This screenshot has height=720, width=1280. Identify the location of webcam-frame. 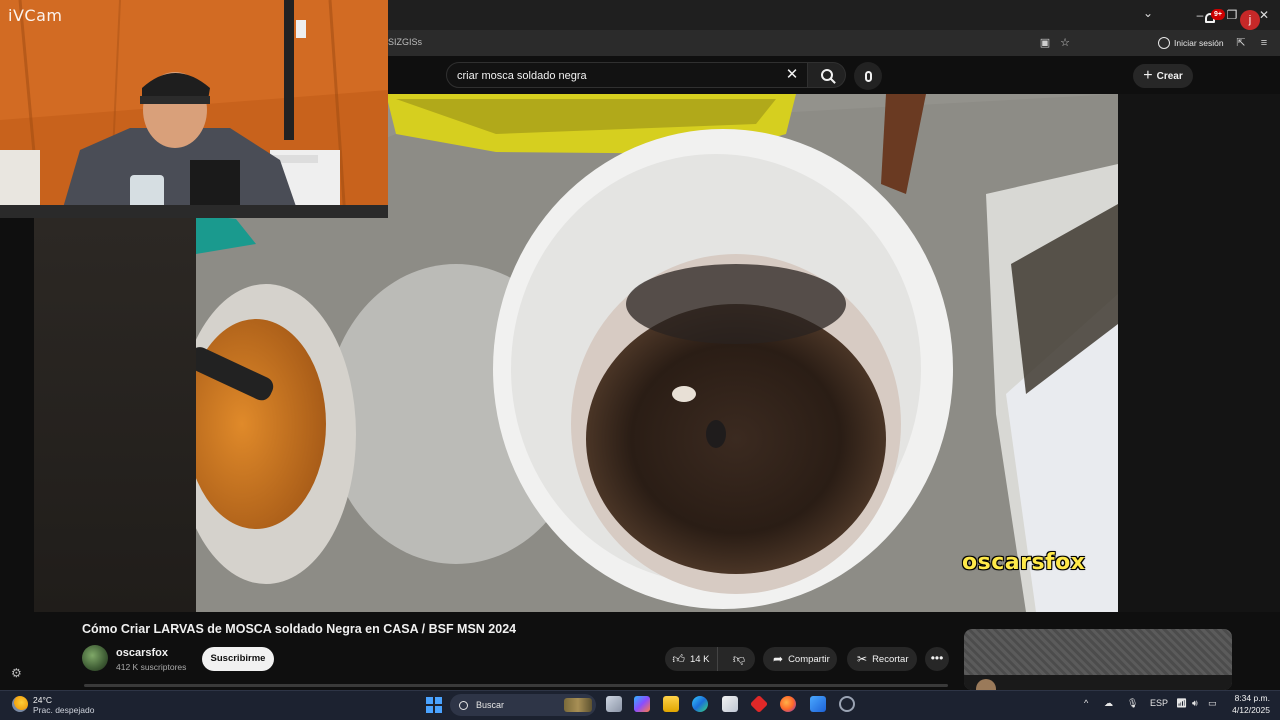
(194, 109).